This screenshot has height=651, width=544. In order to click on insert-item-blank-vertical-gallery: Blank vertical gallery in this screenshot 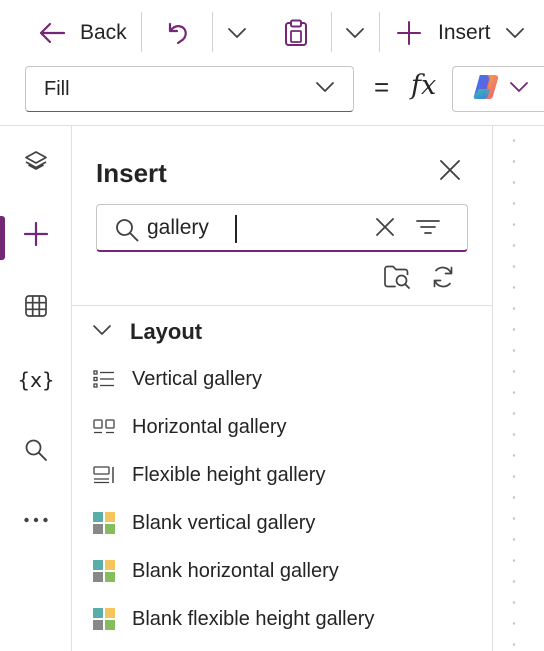, I will do `click(287, 523)`.